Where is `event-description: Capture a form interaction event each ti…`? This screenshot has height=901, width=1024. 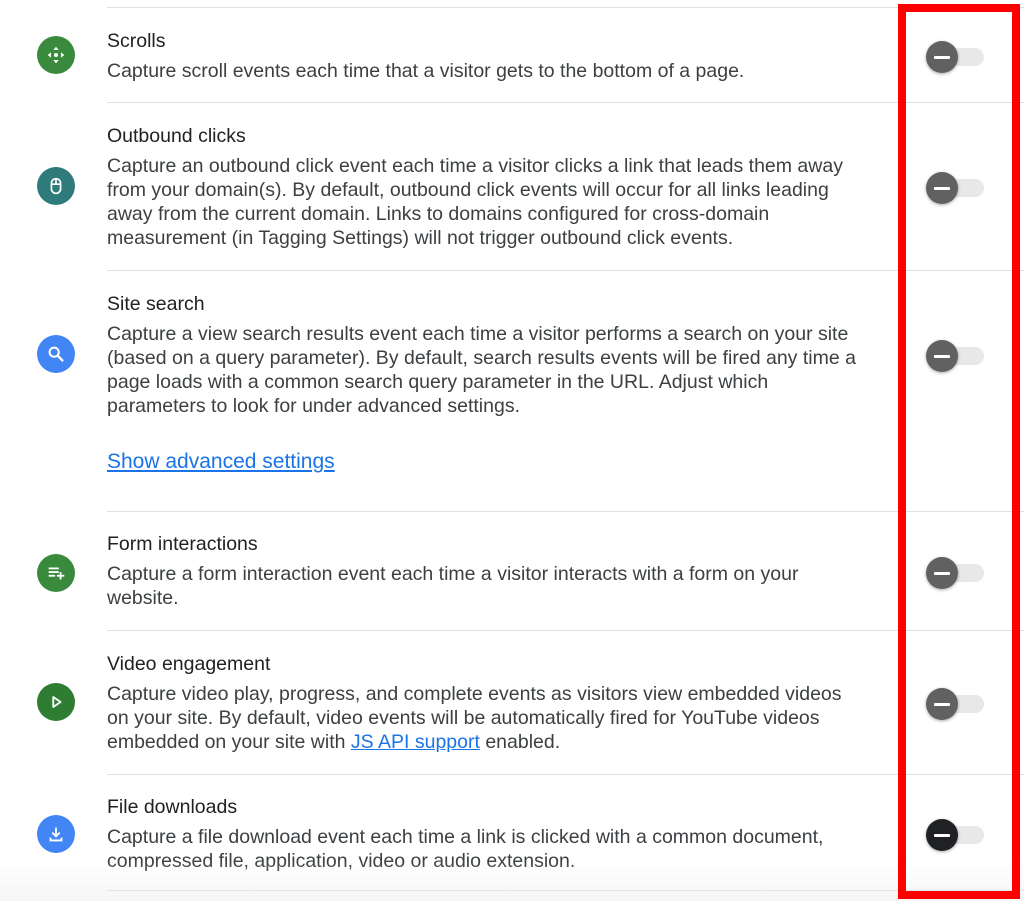 event-description: Capture a form interaction event each ti… is located at coordinates (507, 586).